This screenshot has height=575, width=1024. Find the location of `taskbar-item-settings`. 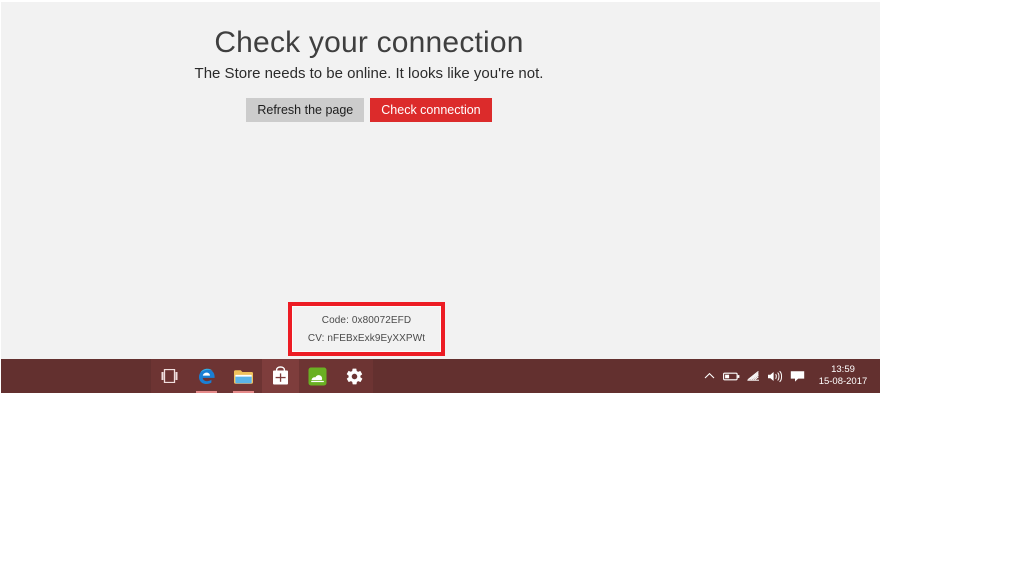

taskbar-item-settings is located at coordinates (354, 376).